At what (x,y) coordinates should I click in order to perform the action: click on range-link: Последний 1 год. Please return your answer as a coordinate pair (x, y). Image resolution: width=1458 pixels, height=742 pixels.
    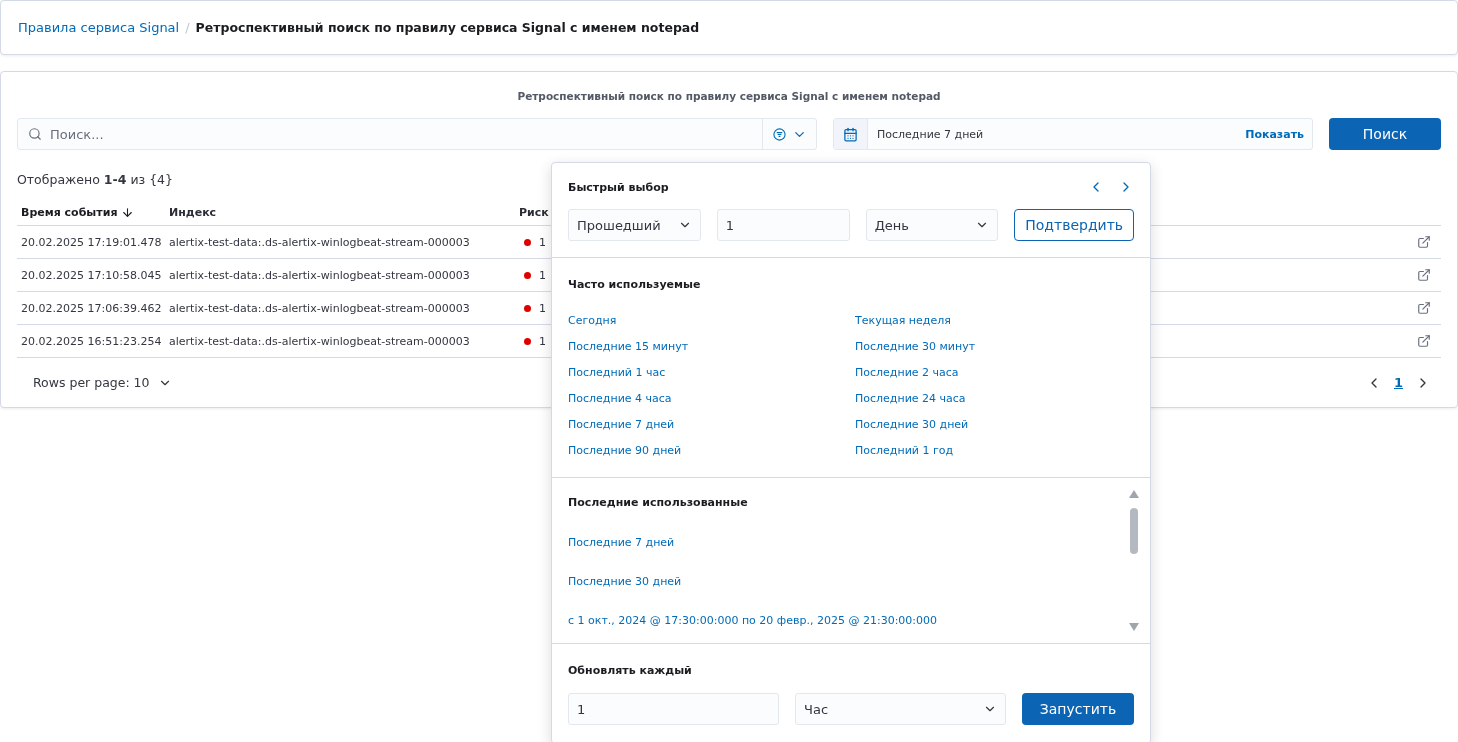
    Looking at the image, I should click on (904, 450).